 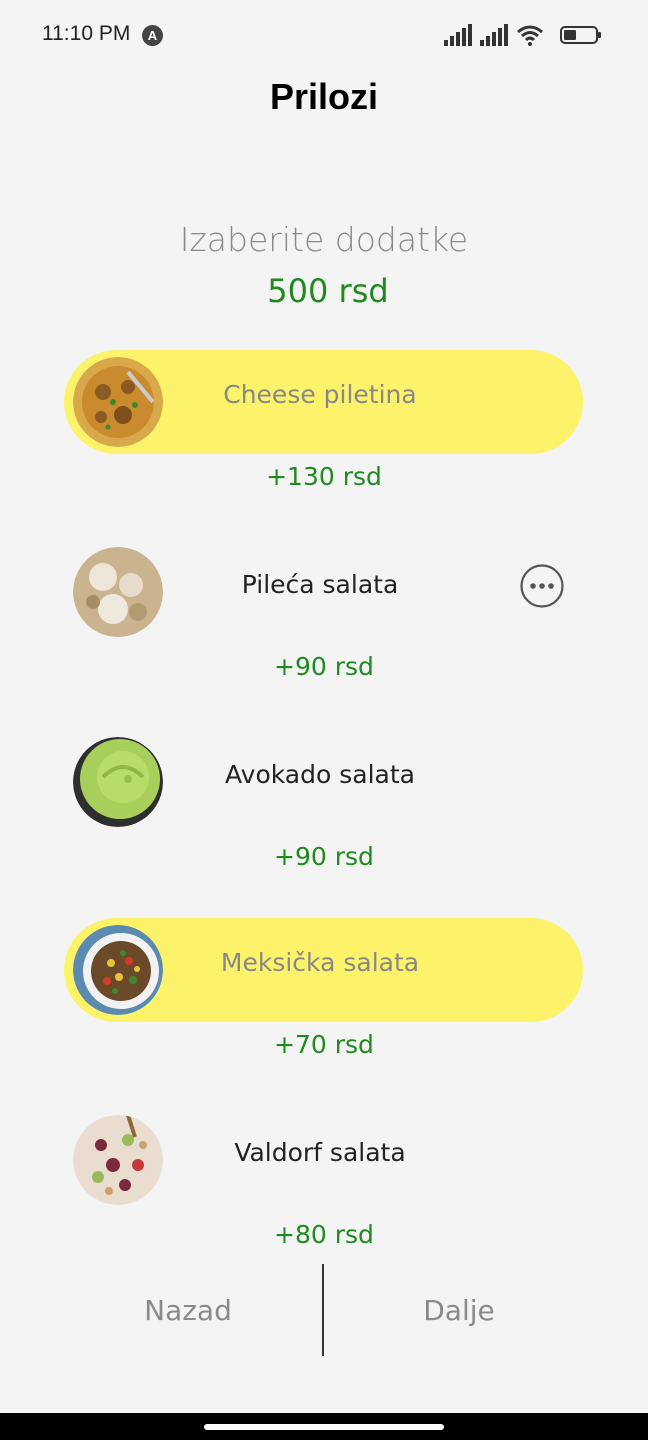 What do you see at coordinates (320, 584) in the screenshot?
I see `item-name: Pileća salata` at bounding box center [320, 584].